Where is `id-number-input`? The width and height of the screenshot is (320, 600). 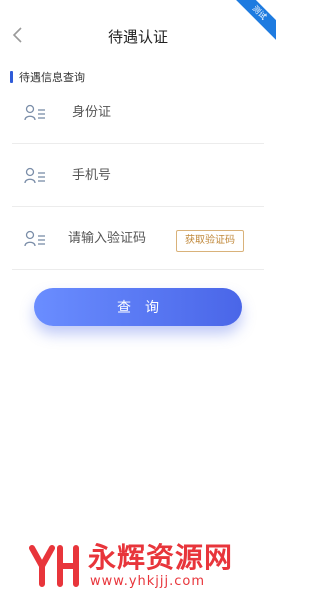
id-number-input is located at coordinates (132, 112).